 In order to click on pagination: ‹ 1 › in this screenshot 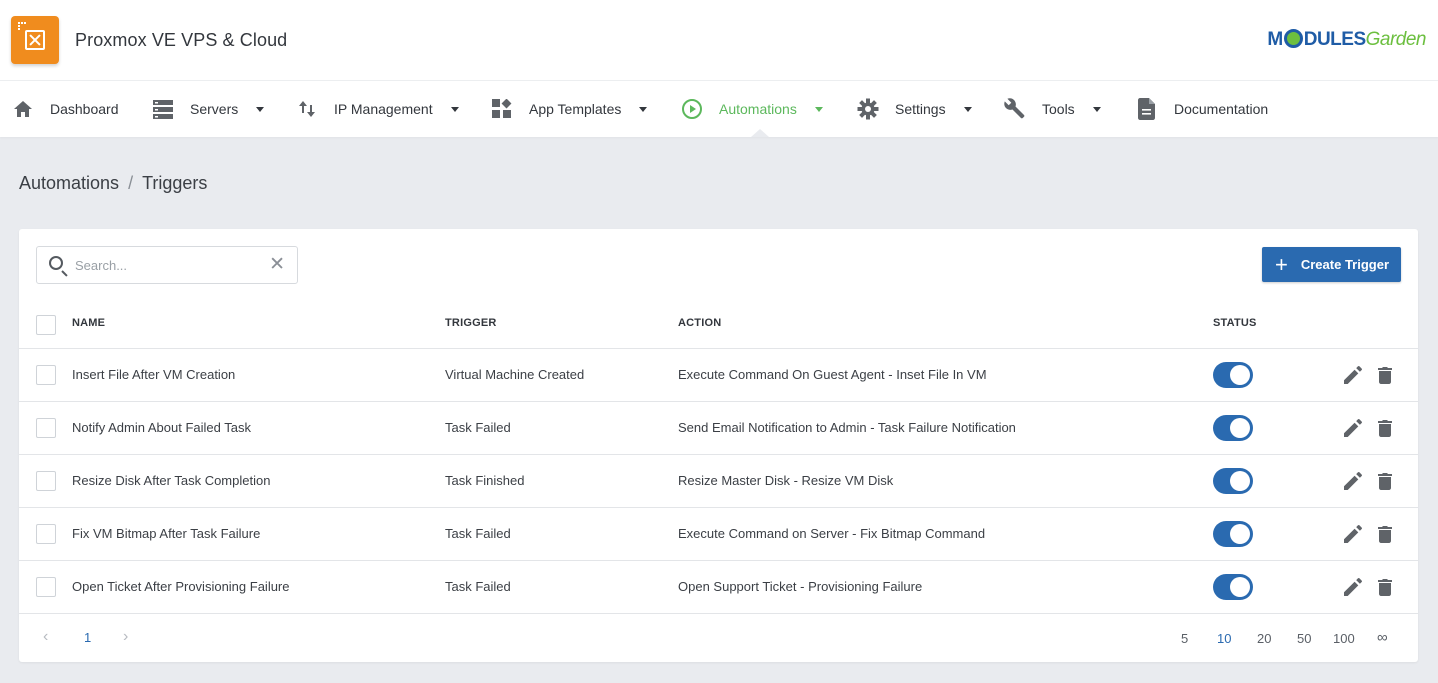, I will do `click(119, 638)`.